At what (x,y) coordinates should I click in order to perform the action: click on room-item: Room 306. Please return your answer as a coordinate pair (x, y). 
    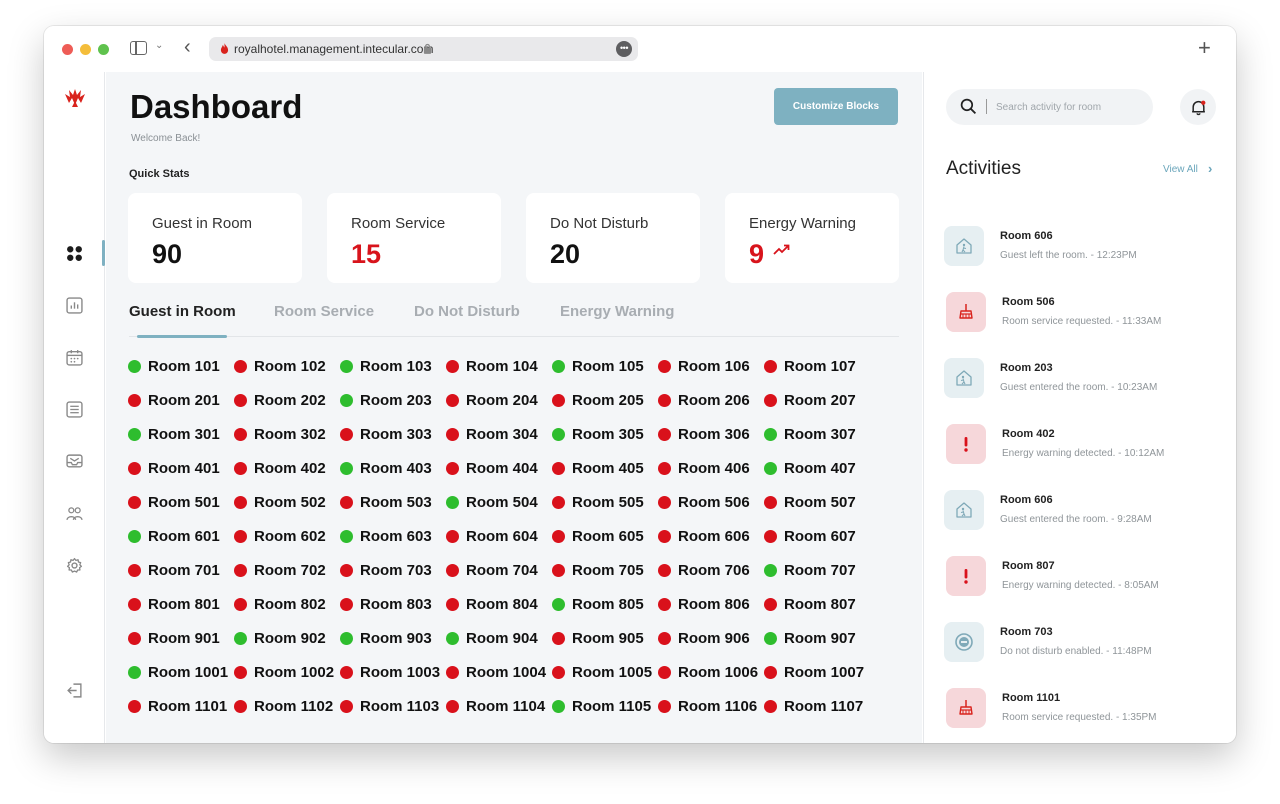
    Looking at the image, I should click on (704, 434).